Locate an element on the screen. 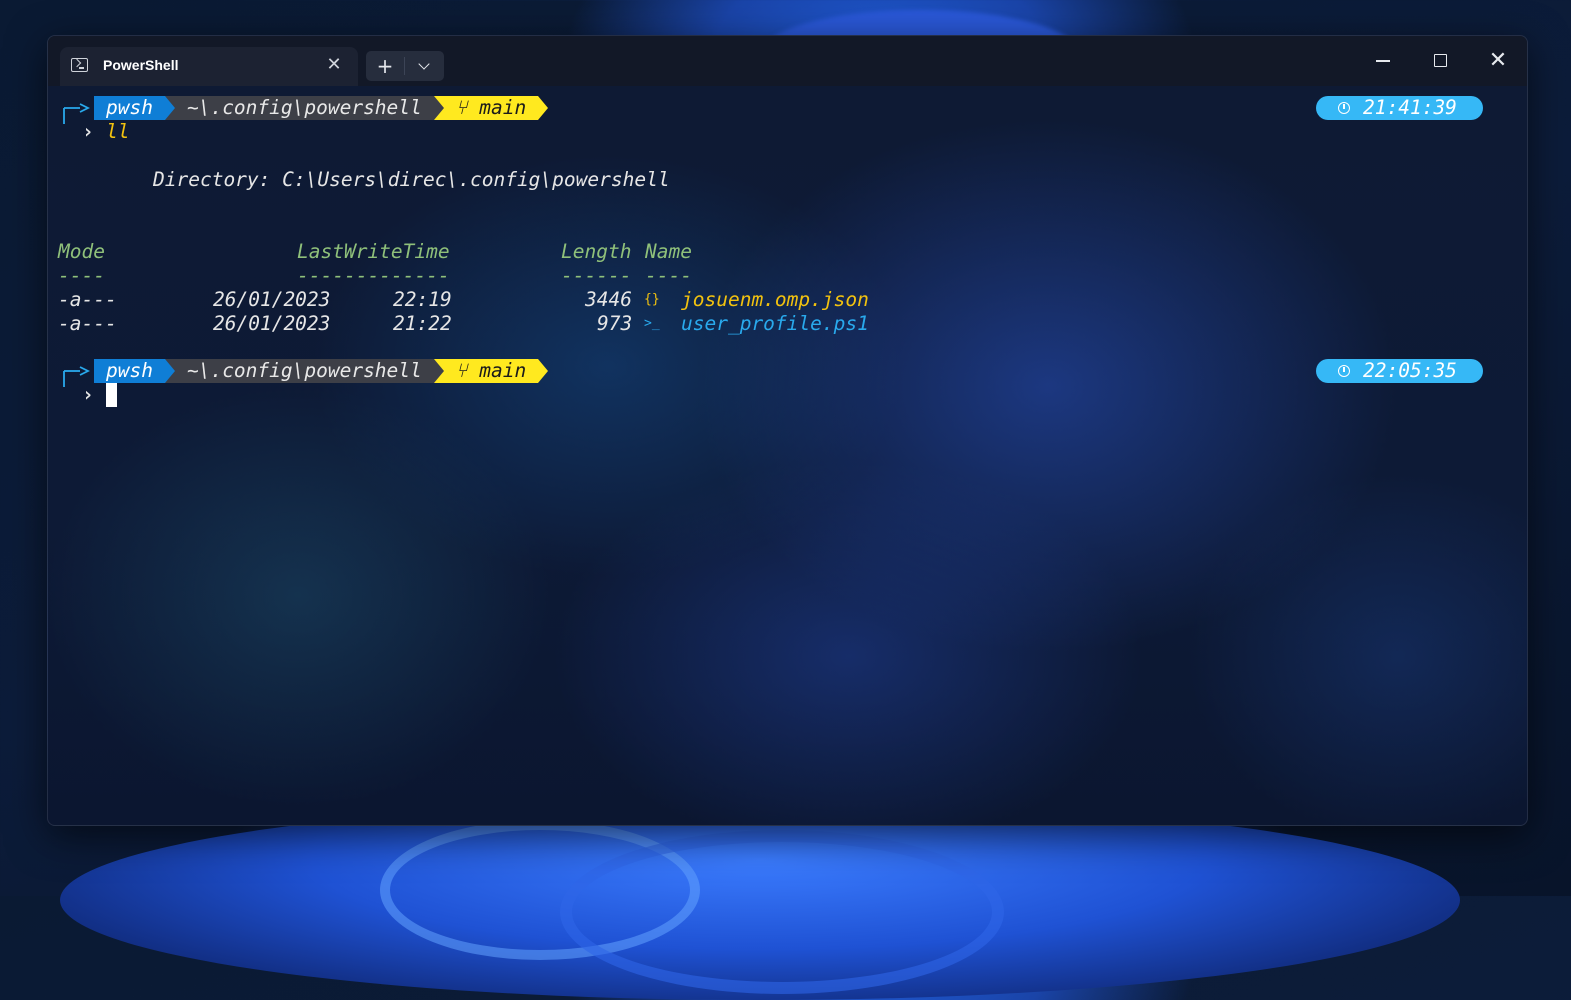 Image resolution: width=1571 pixels, height=1000 pixels. command-text: ll is located at coordinates (118, 131).